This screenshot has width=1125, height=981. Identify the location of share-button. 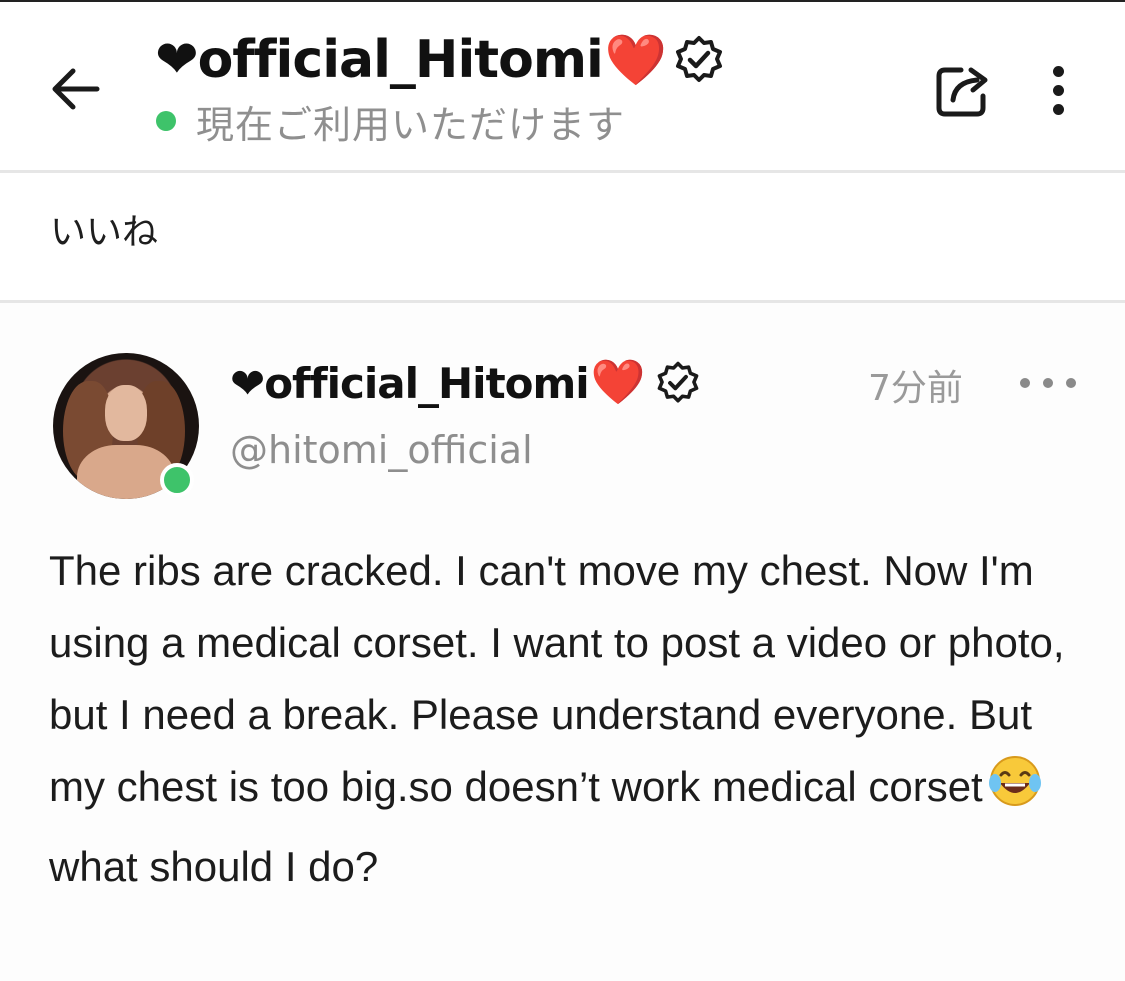
(963, 90).